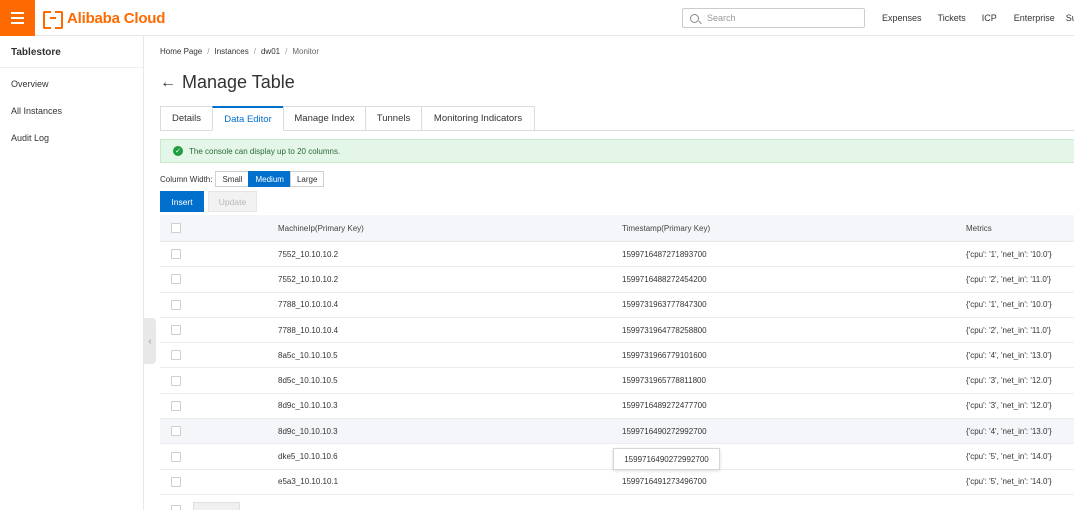  I want to click on cell-machineip: dke5_10.10.10.6, so click(308, 457).